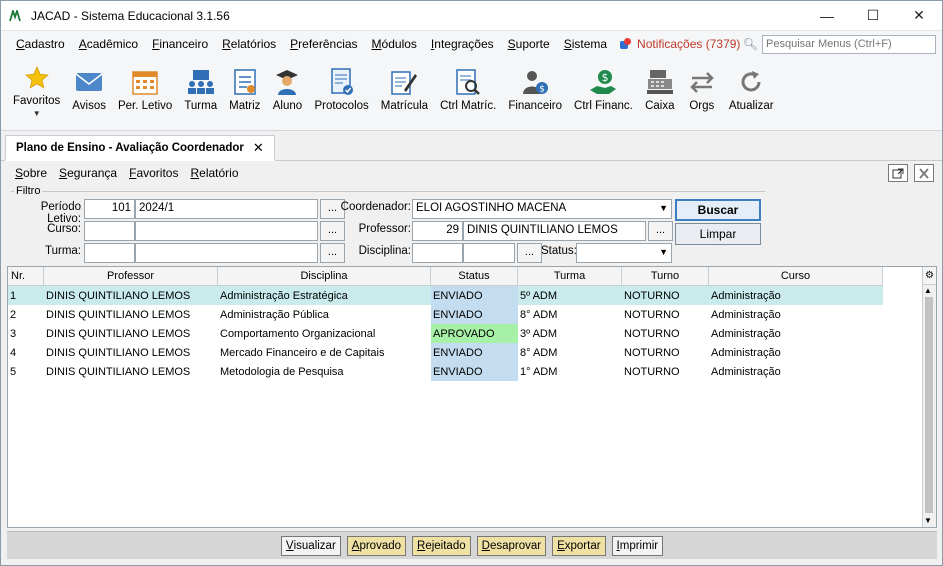  Describe the element at coordinates (26, 276) in the screenshot. I see `column-header-nr: Nr.` at that location.